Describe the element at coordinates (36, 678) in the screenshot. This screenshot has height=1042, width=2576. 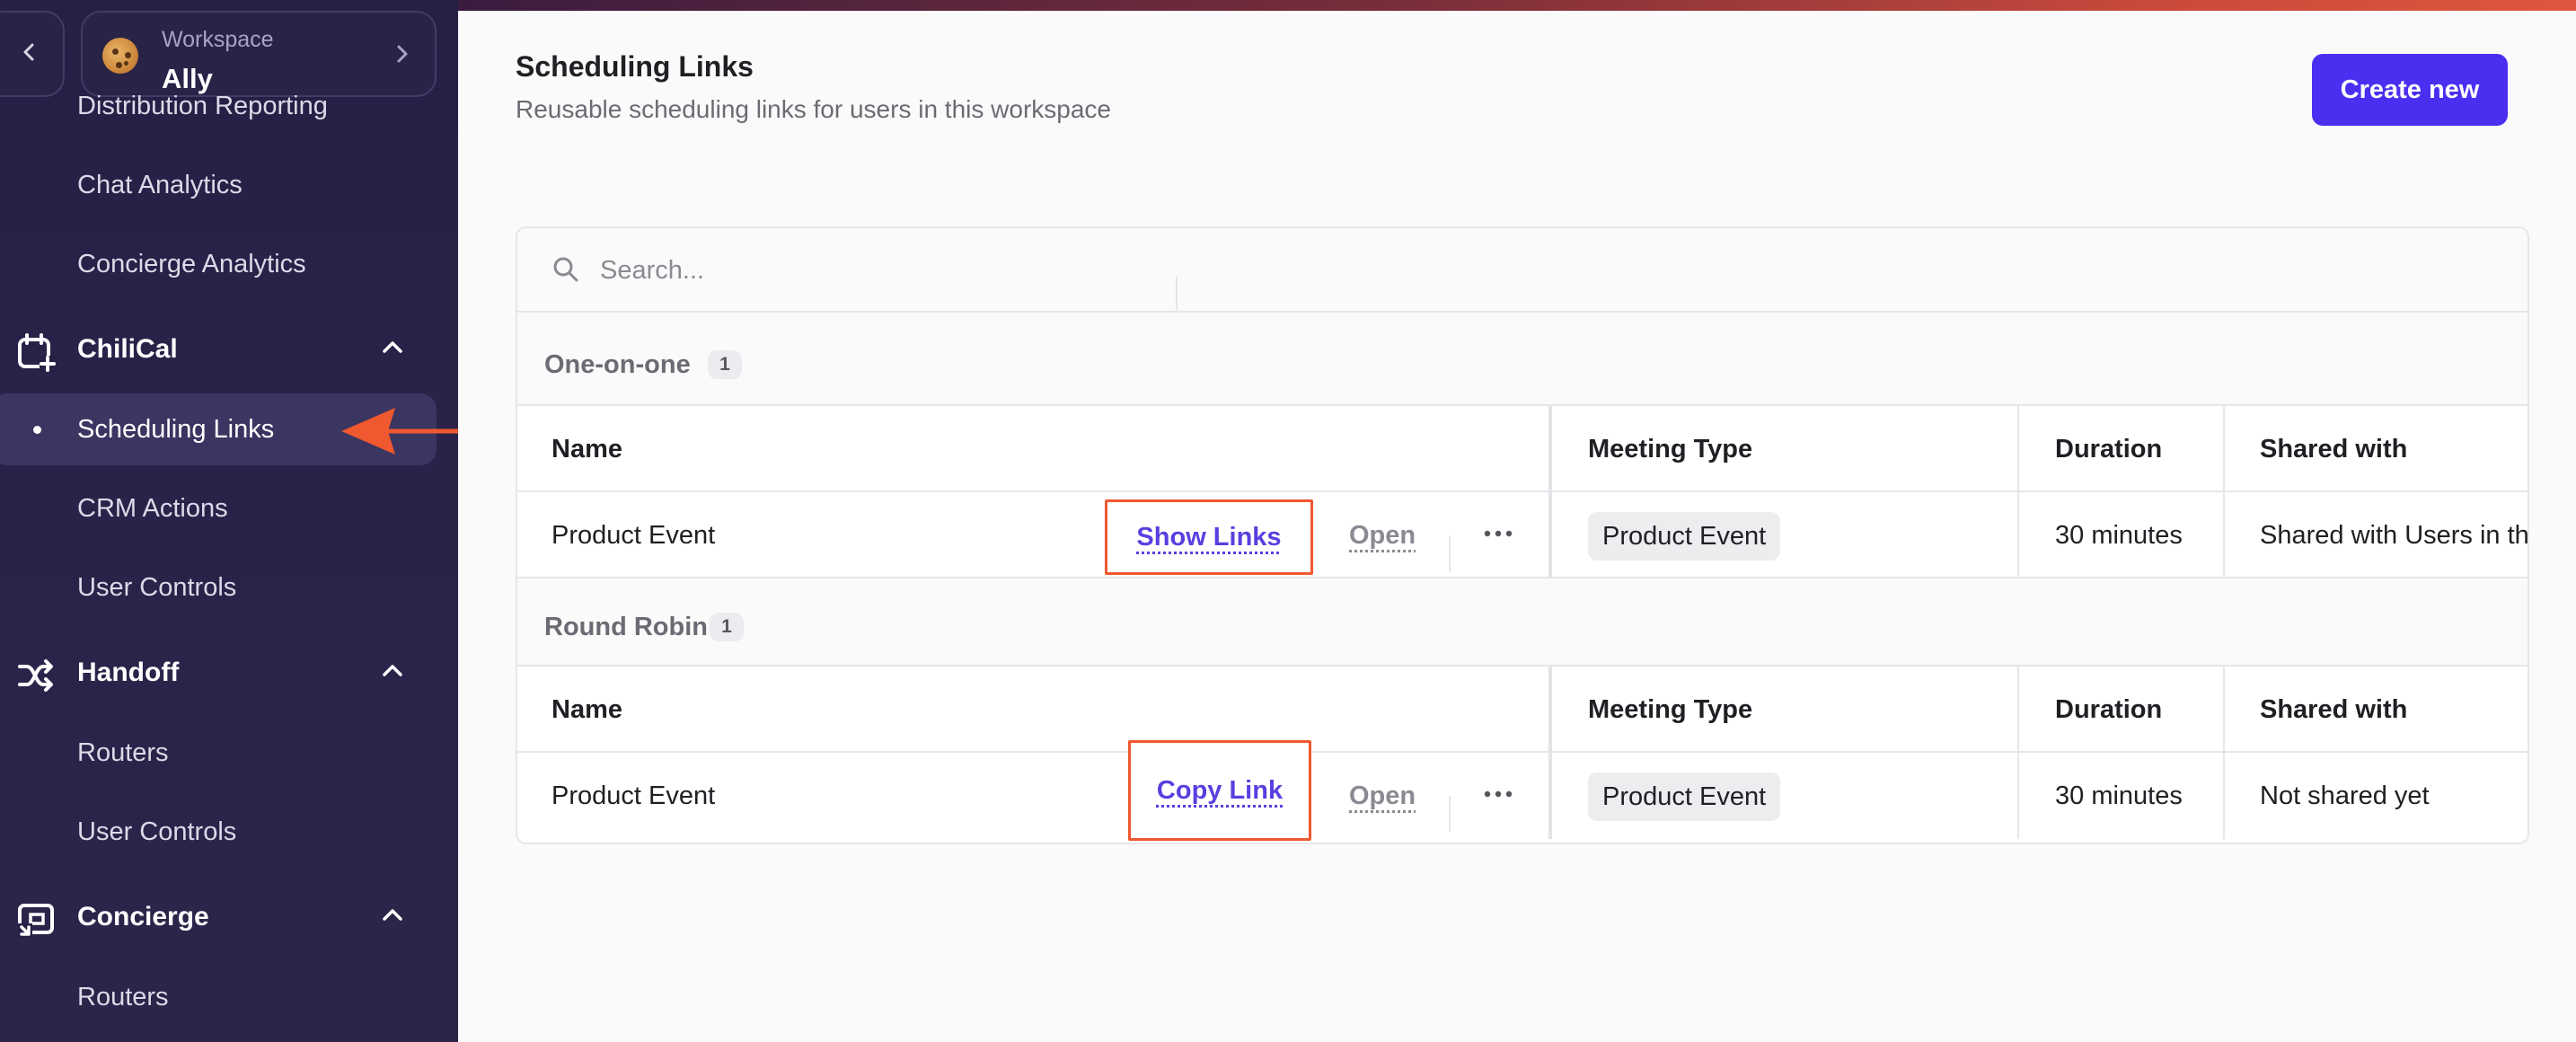
I see `shuffle-icon` at that location.